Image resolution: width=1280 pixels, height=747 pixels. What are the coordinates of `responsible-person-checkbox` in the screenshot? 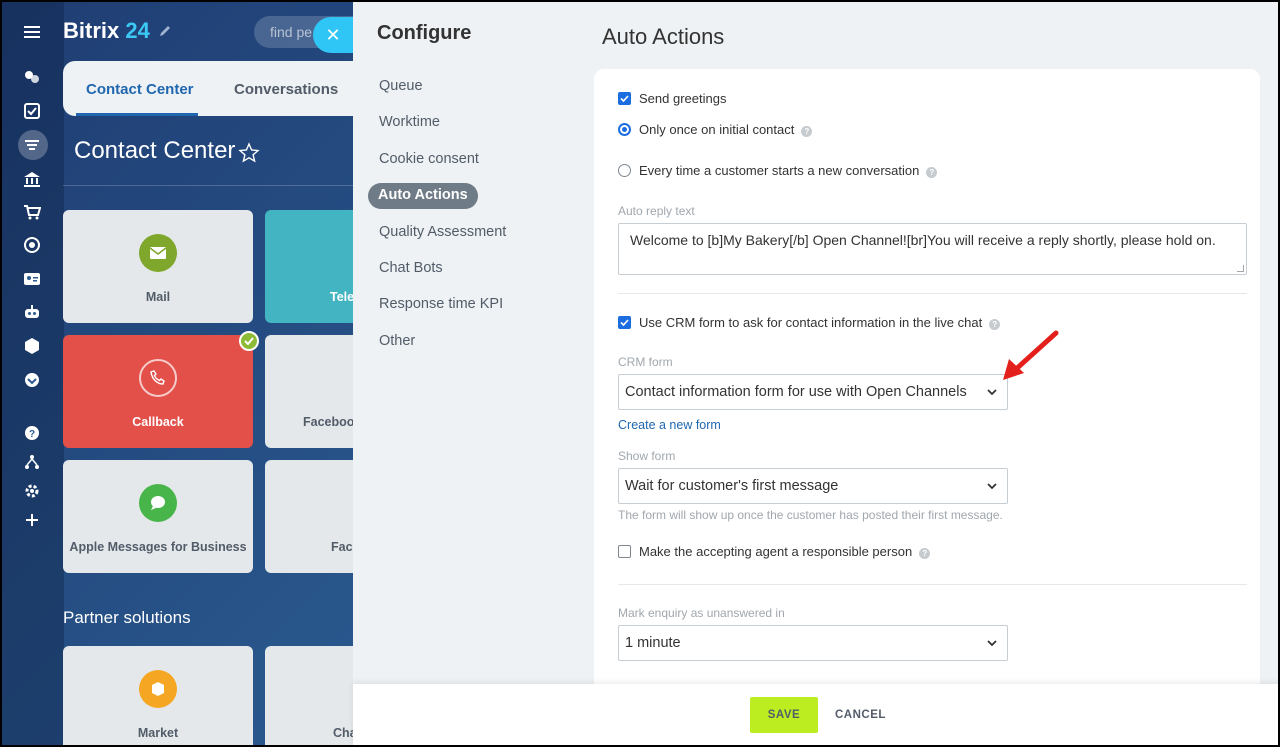 It's located at (624, 551).